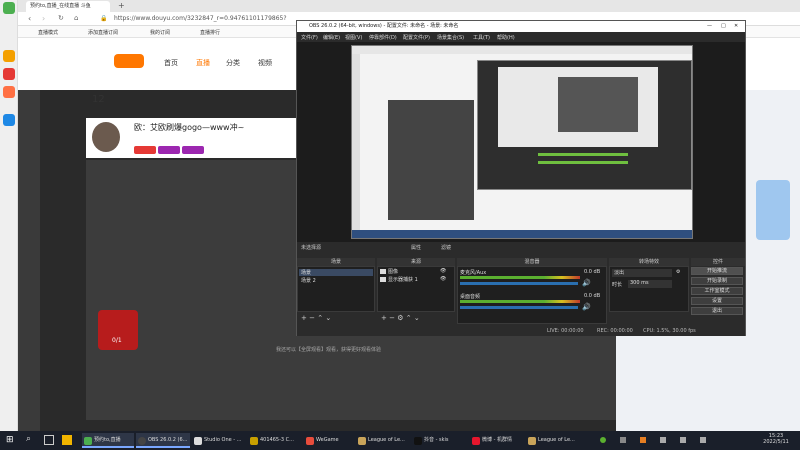 The width and height of the screenshot is (800, 450). I want to click on system-tray, so click(675, 441).